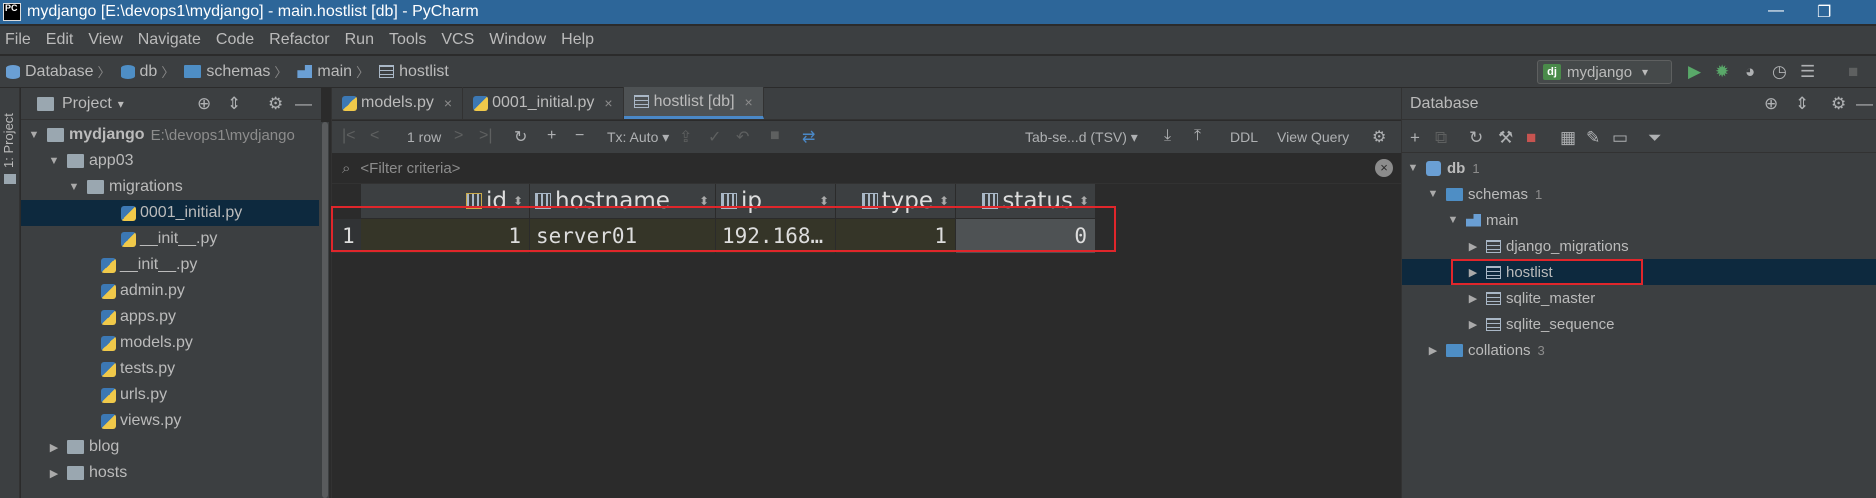  Describe the element at coordinates (1568, 138) in the screenshot. I see `table-view-icon: ▦` at that location.